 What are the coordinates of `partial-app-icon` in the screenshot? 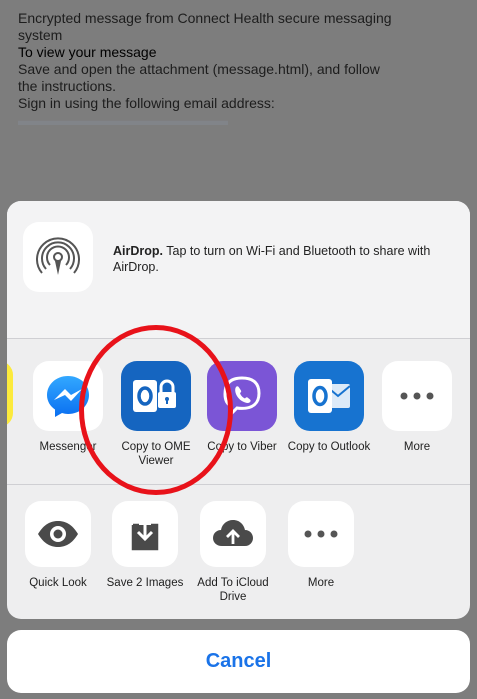 It's located at (10, 394).